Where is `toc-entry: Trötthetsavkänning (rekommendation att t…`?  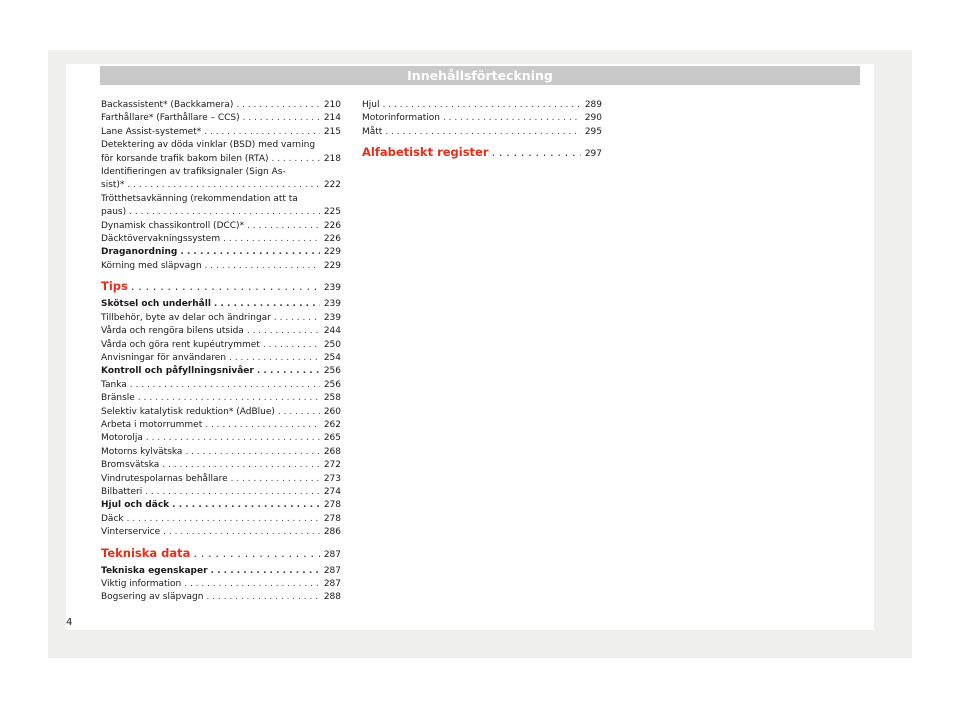 toc-entry: Trötthetsavkänning (rekommendation att t… is located at coordinates (221, 206).